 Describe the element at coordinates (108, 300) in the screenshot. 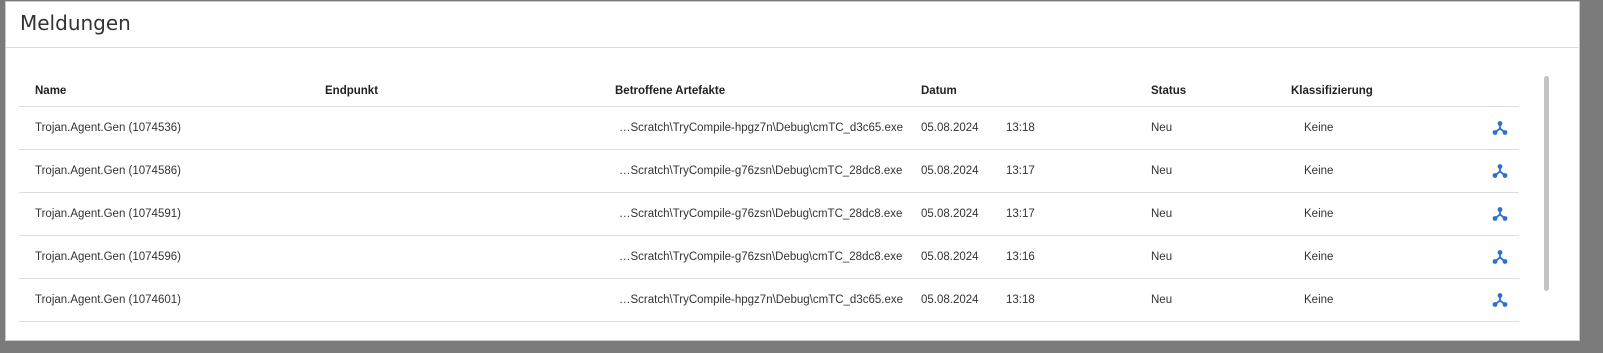

I see `alert-name: Trojan.Agent.Gen (1074601)` at that location.